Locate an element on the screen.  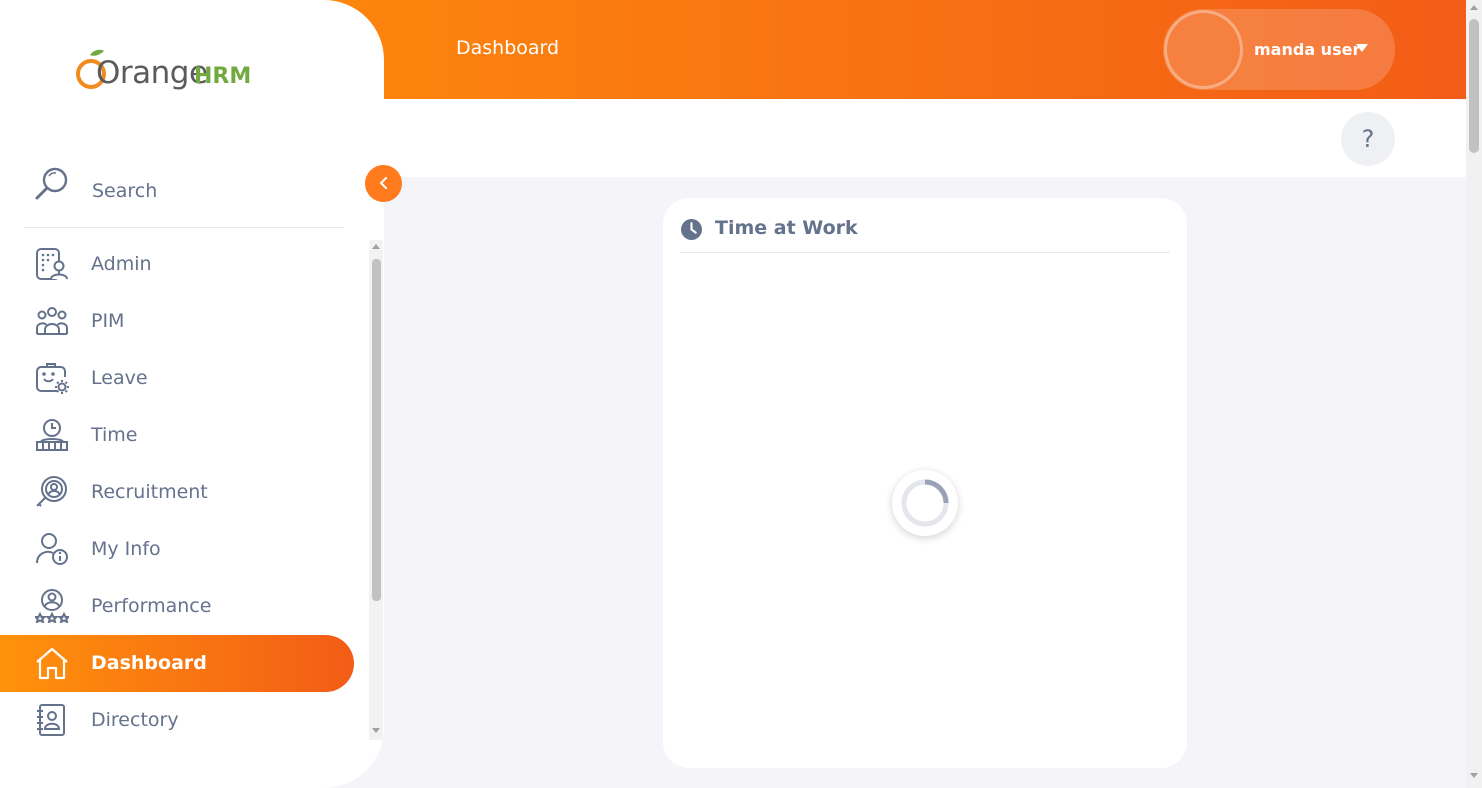
sidebar-item-label: Performance is located at coordinates (151, 606).